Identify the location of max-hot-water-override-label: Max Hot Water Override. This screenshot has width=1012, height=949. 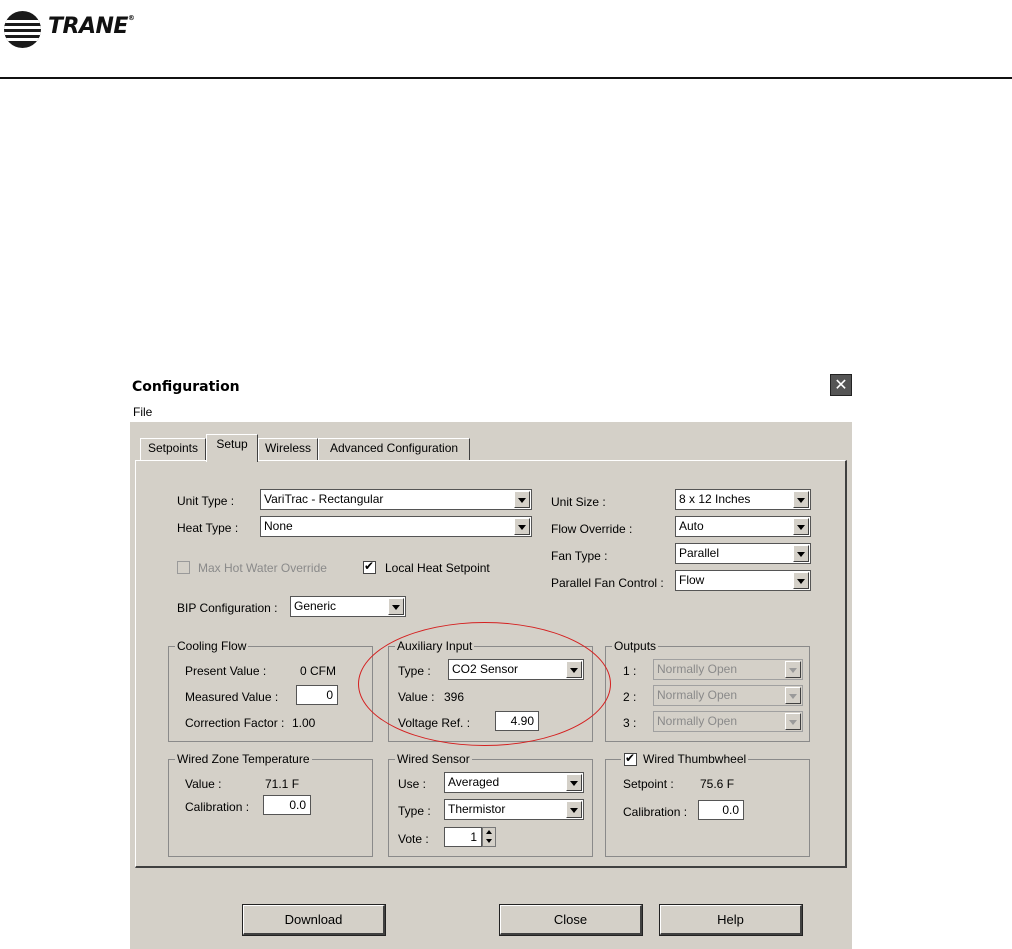
(262, 568).